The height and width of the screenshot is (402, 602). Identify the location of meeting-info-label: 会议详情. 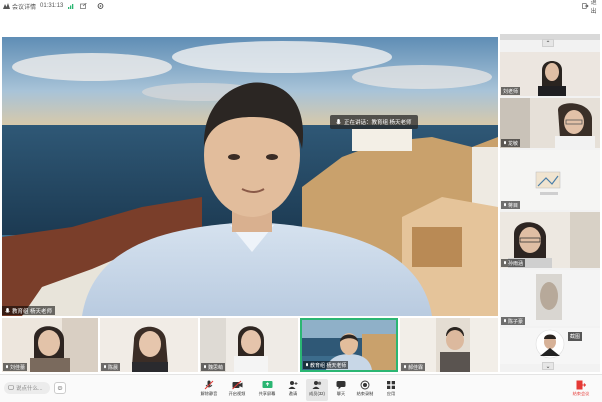
(24, 7).